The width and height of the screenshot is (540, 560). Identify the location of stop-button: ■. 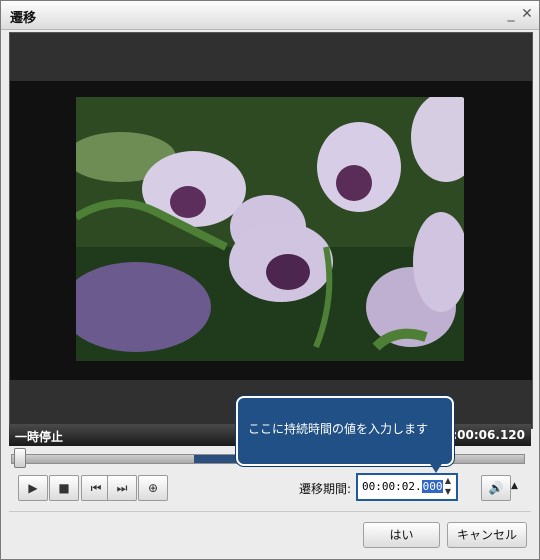
(64, 488).